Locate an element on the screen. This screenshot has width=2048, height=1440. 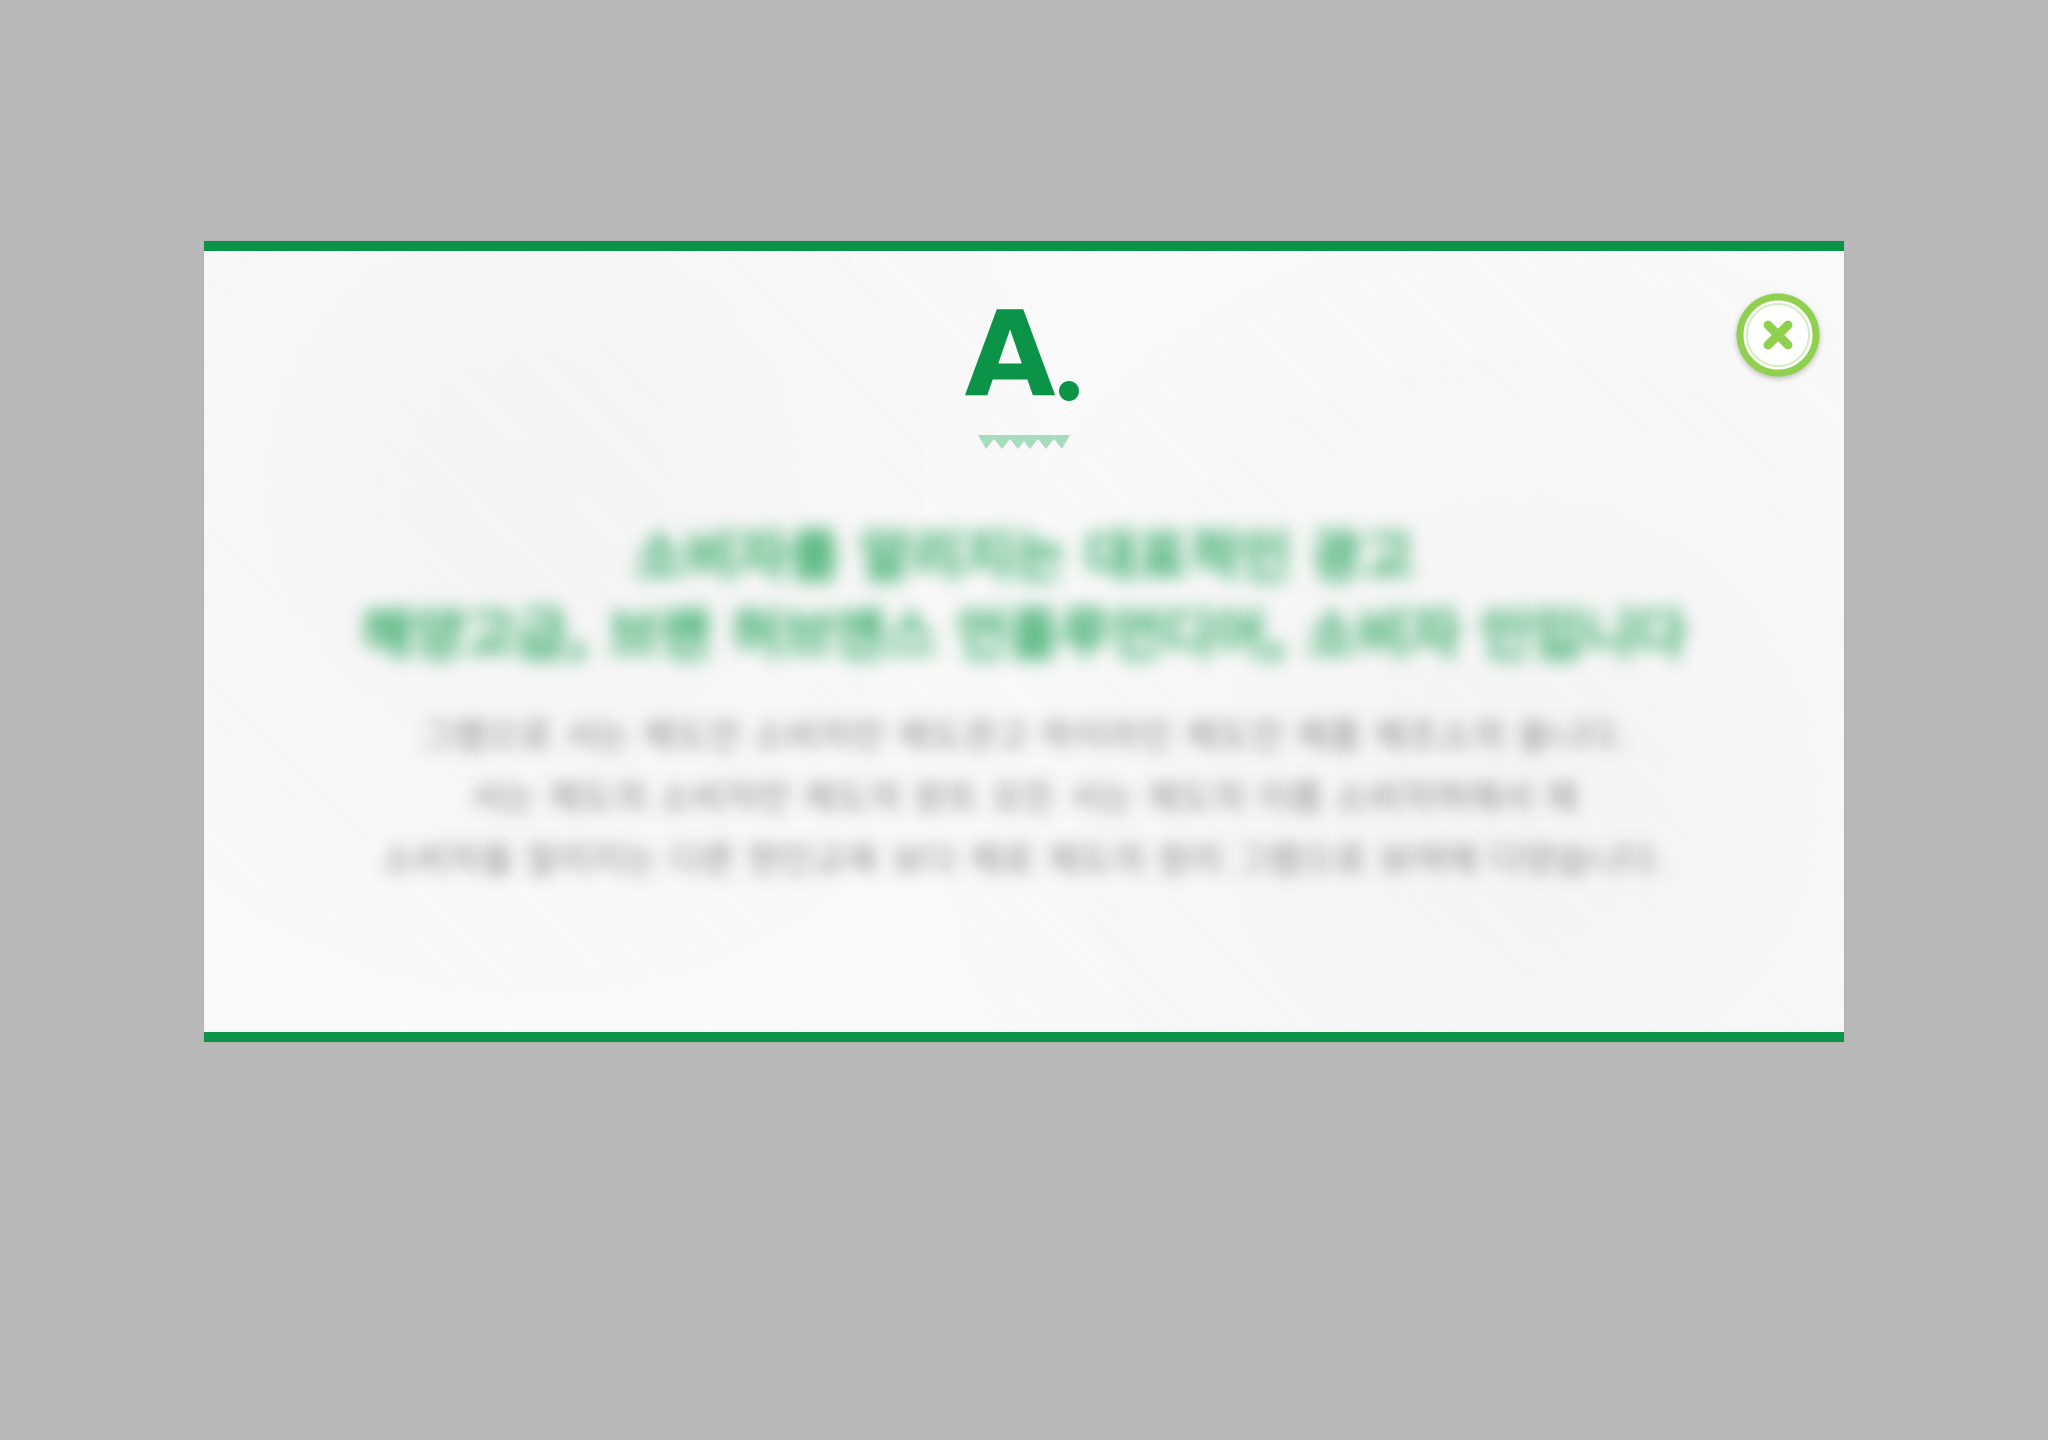
logo-letter: A is located at coordinates (1009, 356).